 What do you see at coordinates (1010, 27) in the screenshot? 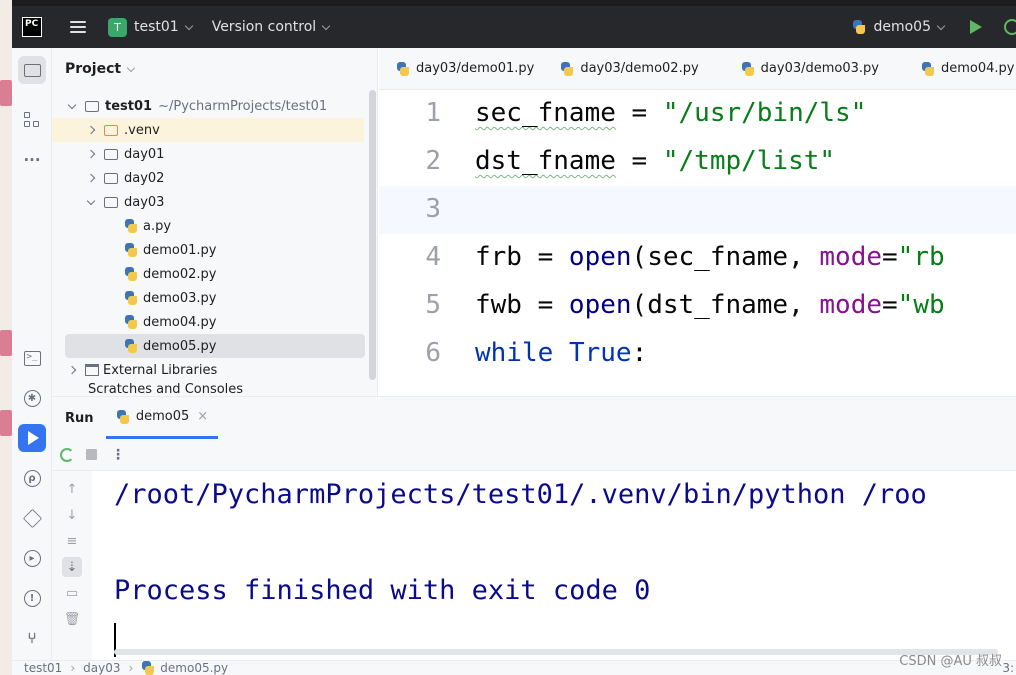
I see `debug-icon` at bounding box center [1010, 27].